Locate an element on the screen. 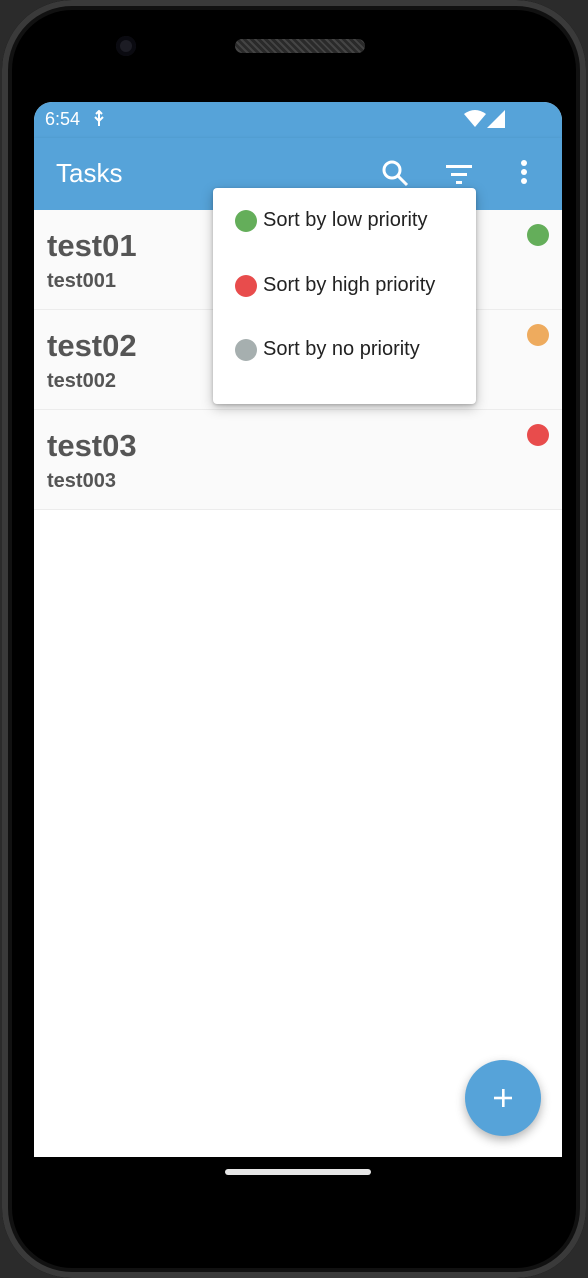 The height and width of the screenshot is (1278, 588). add-icon is located at coordinates (503, 1098).